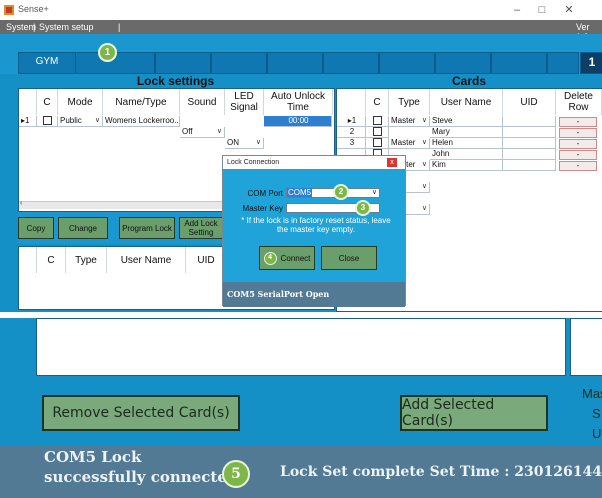 The height and width of the screenshot is (498, 602). What do you see at coordinates (244, 102) in the screenshot?
I see `column-header: LED Signal` at bounding box center [244, 102].